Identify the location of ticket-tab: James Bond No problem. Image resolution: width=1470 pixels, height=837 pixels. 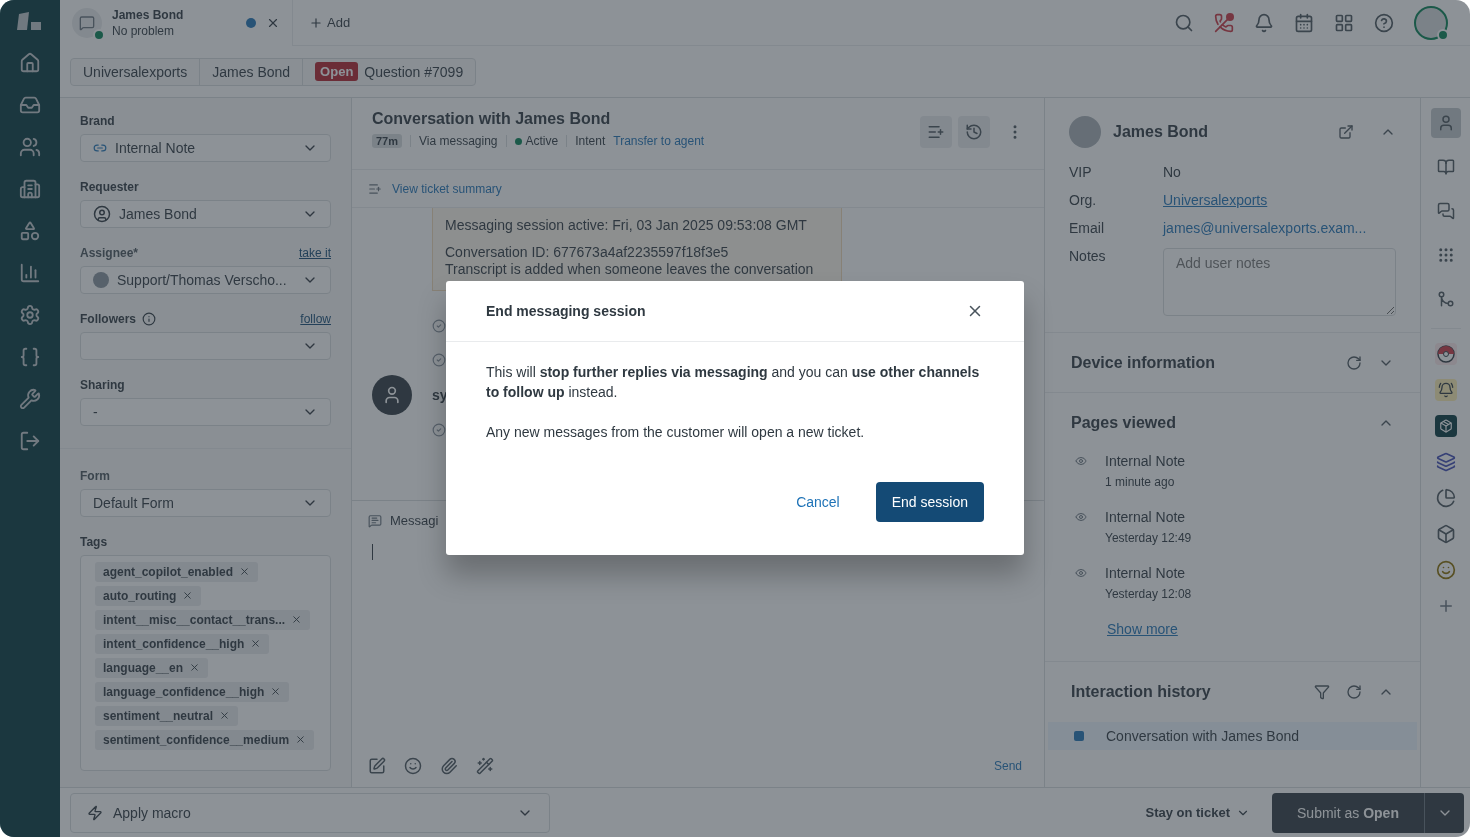
(176, 23).